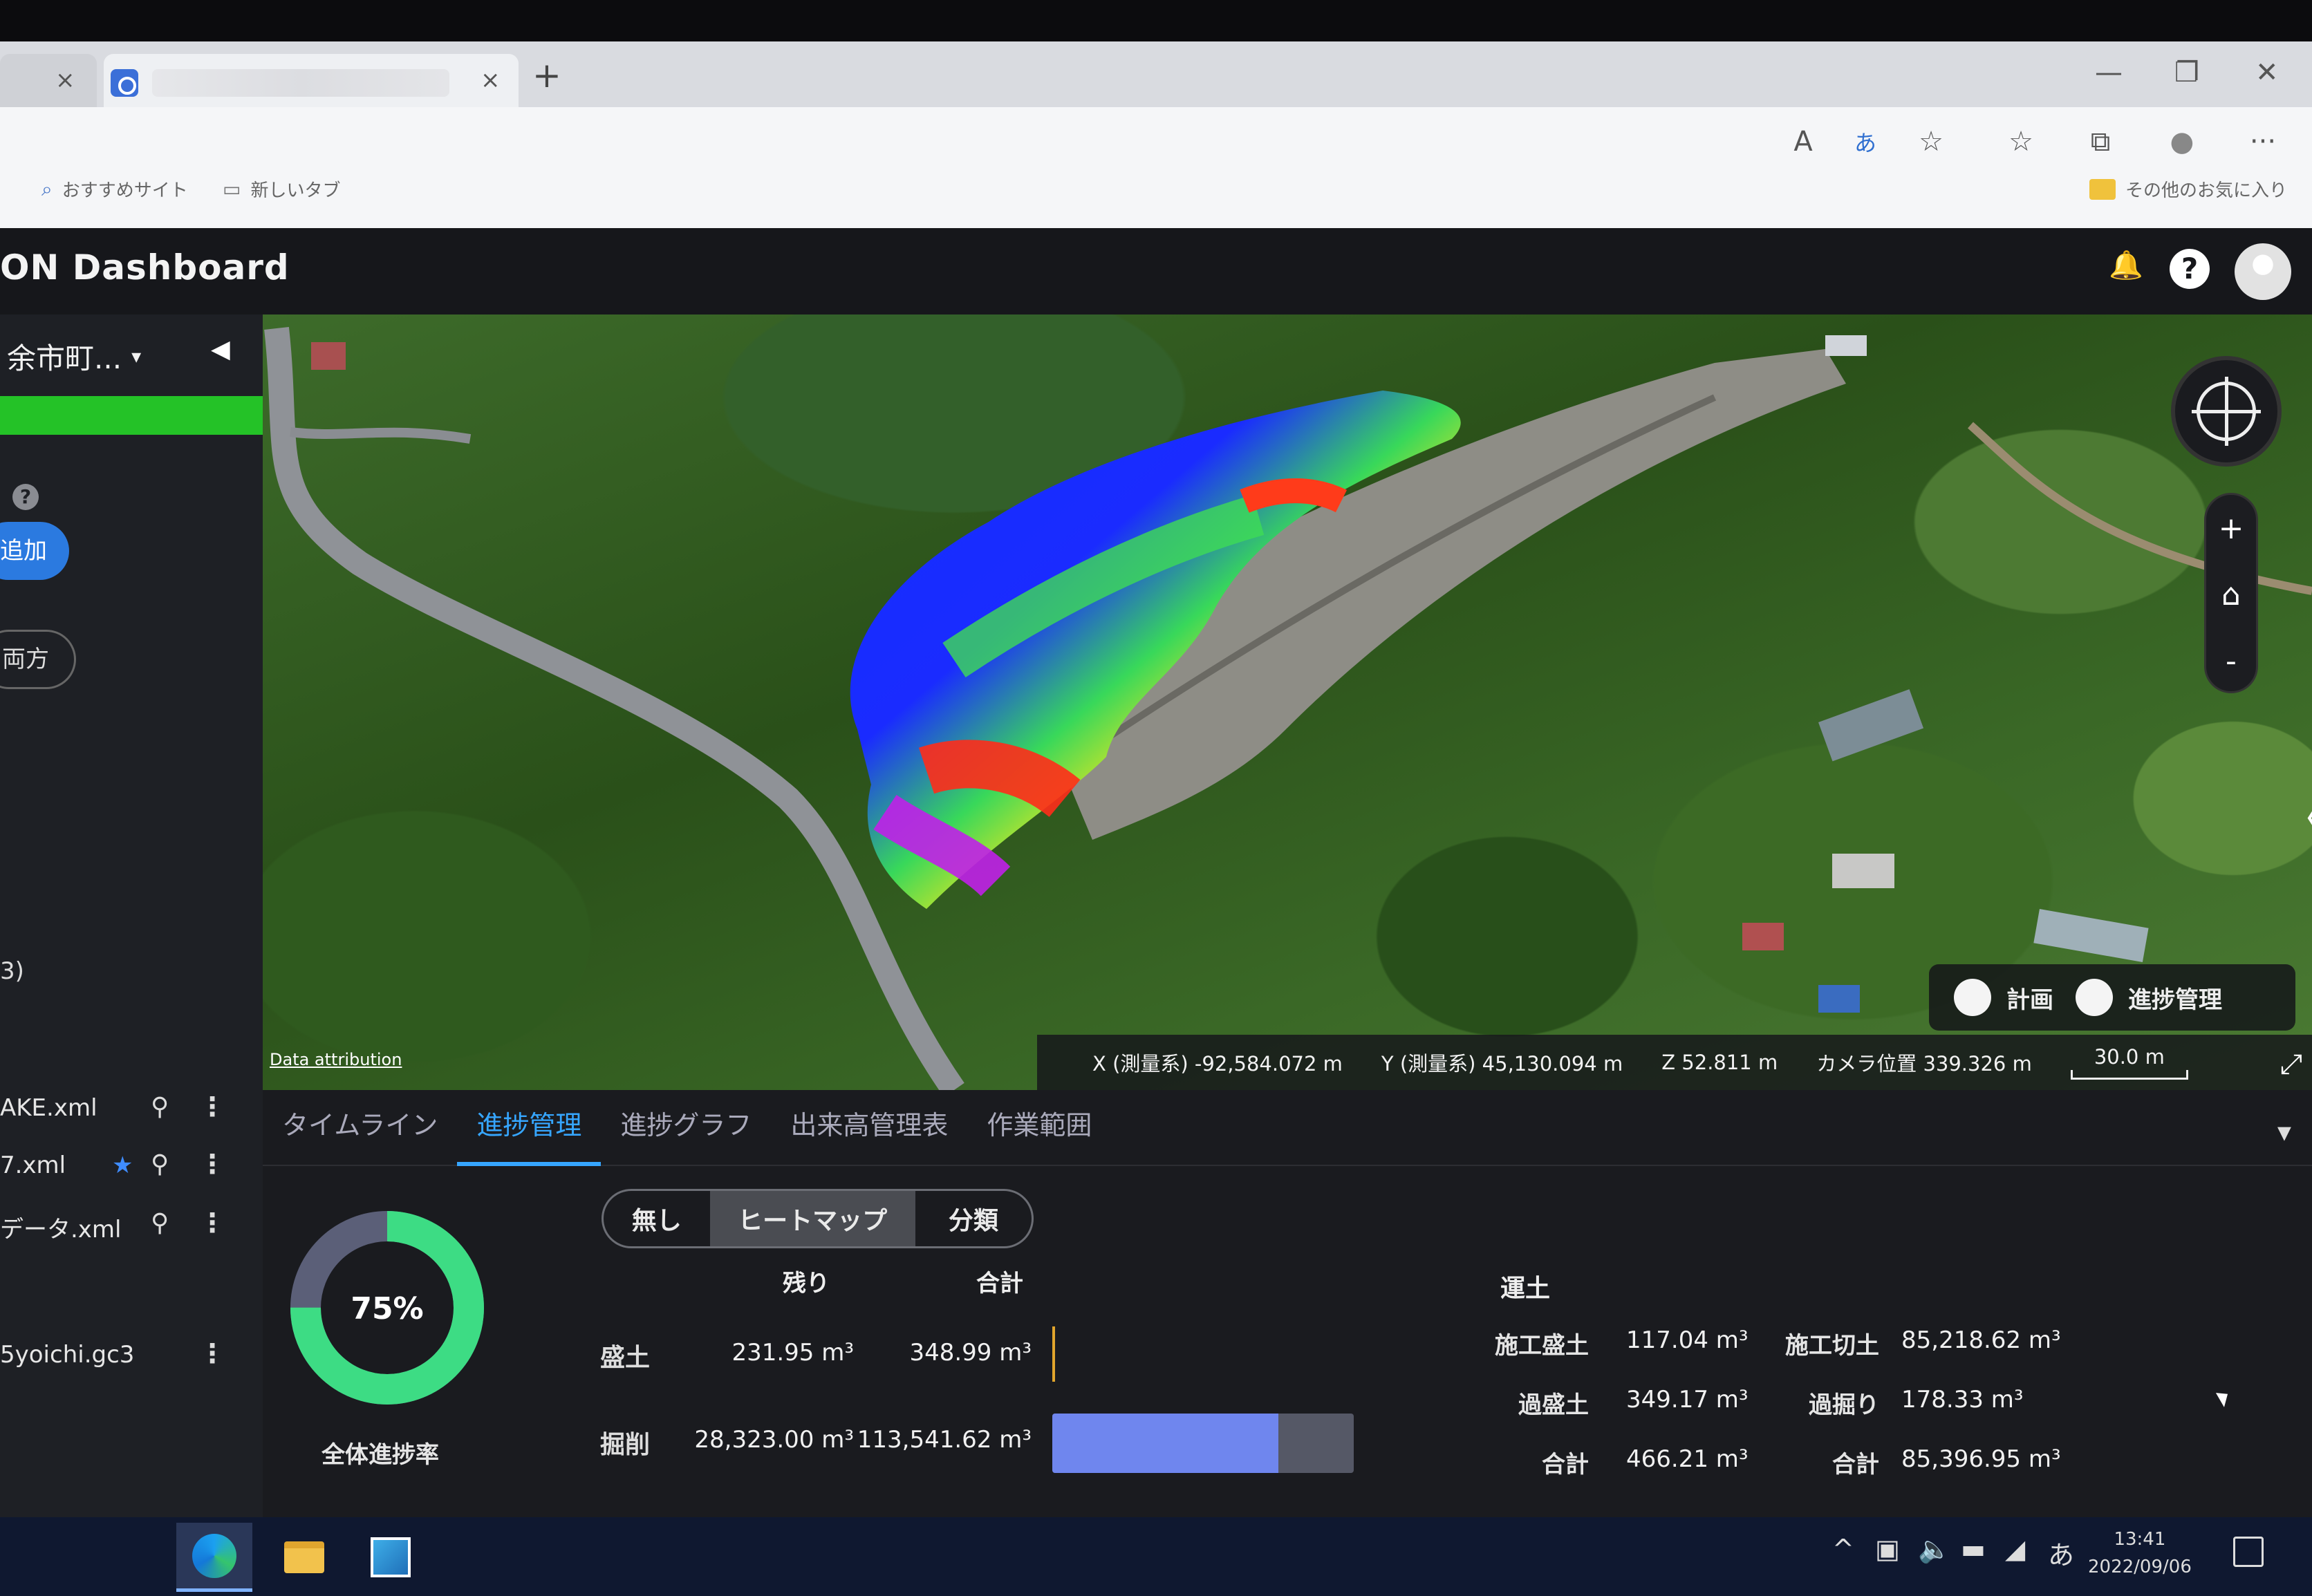 Image resolution: width=2312 pixels, height=1596 pixels. Describe the element at coordinates (2100, 141) in the screenshot. I see `collections-icon: ⧉` at that location.